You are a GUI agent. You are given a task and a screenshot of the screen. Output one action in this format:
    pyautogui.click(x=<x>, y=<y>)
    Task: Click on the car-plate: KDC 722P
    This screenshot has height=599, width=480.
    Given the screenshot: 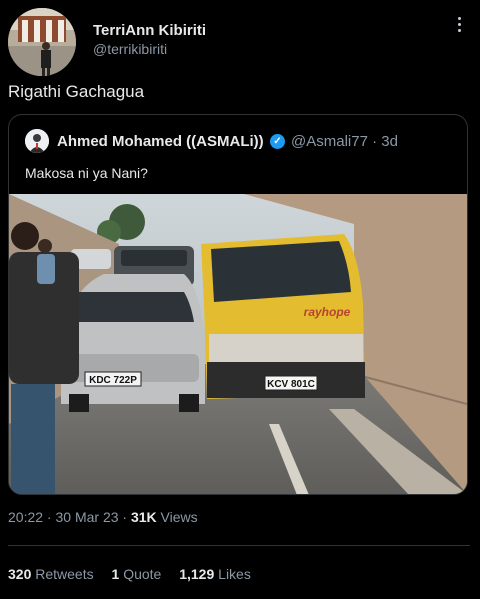 What is the action you would take?
    pyautogui.click(x=113, y=380)
    